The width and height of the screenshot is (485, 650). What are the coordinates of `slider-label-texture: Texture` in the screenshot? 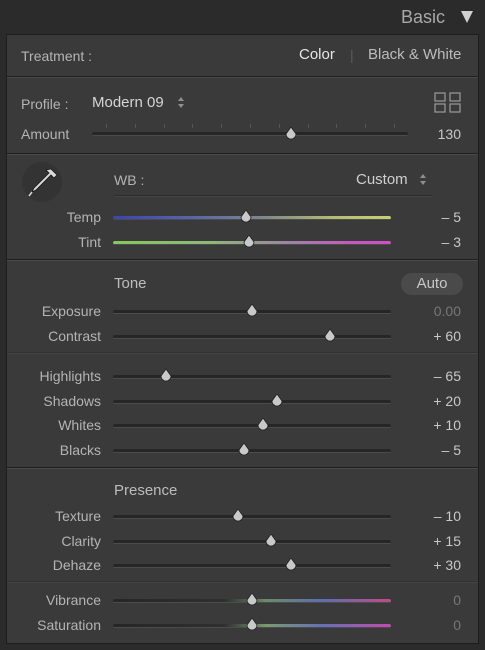 It's located at (78, 516).